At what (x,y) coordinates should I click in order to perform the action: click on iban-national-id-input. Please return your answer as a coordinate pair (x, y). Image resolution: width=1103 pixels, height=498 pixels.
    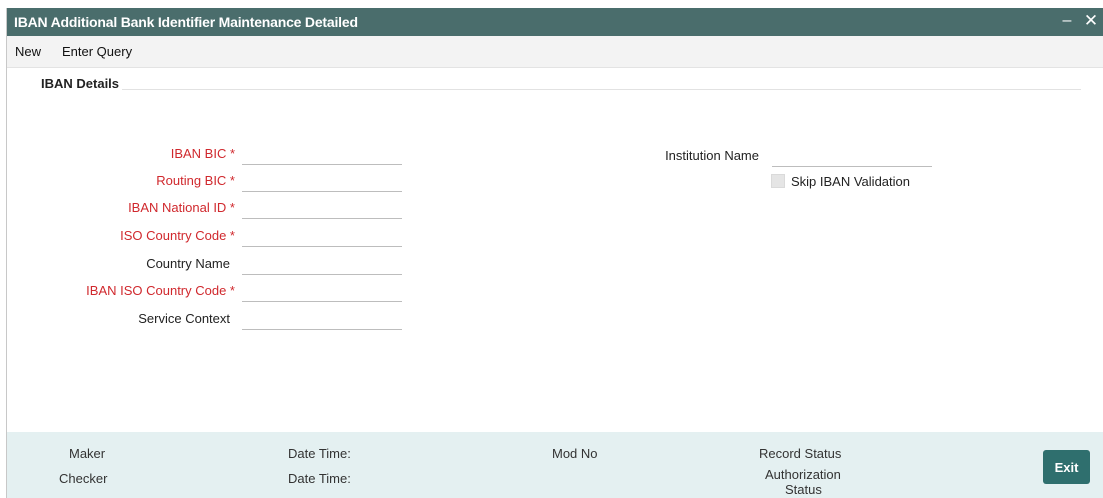
    Looking at the image, I should click on (322, 208).